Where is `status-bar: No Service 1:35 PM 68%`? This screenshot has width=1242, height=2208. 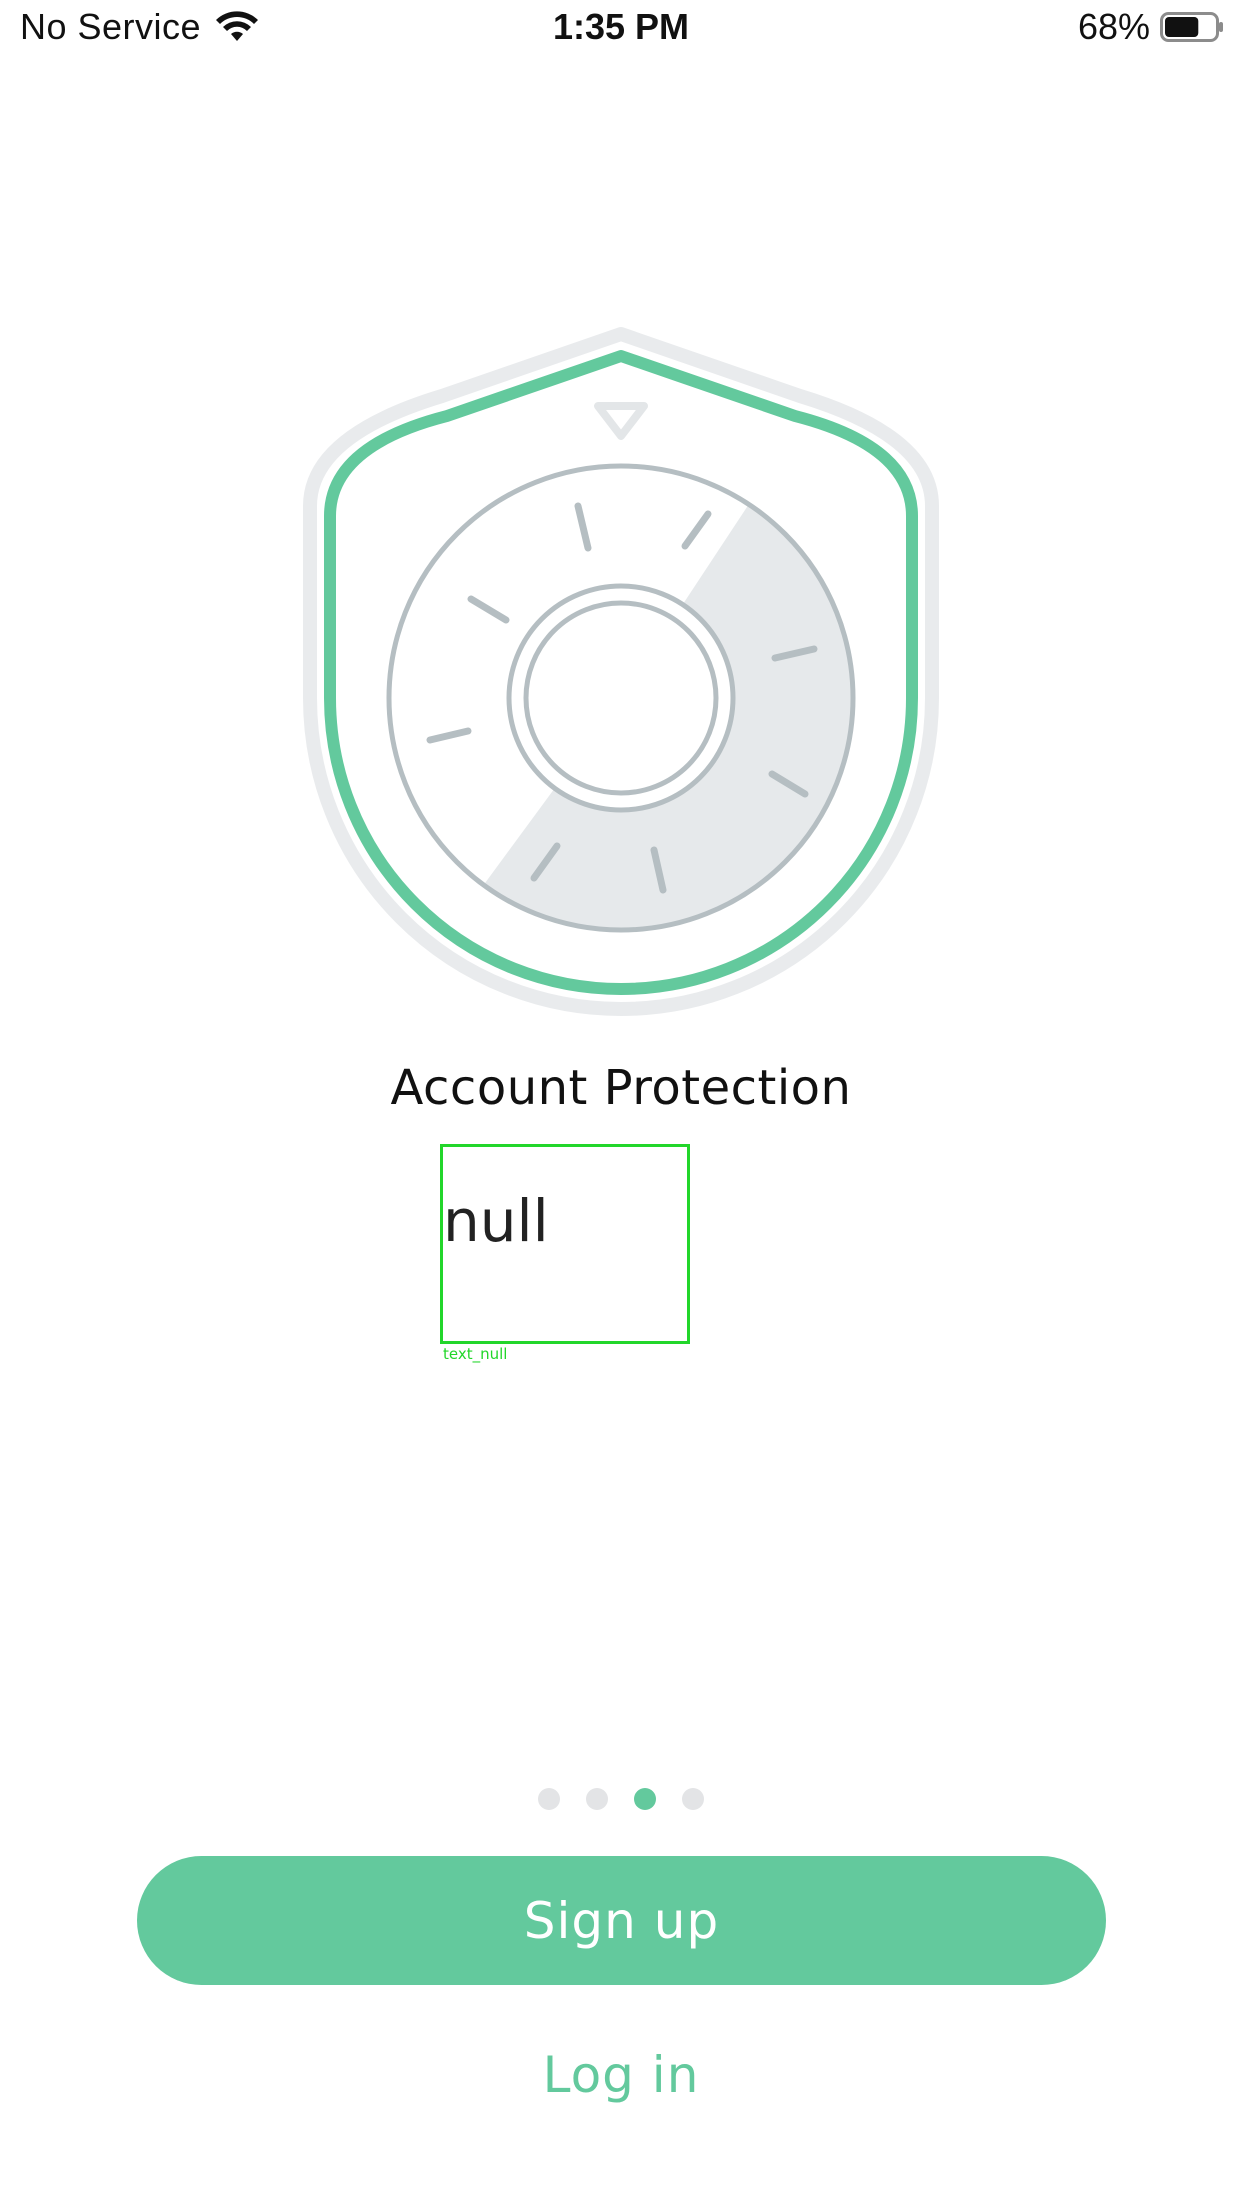
status-bar: No Service 1:35 PM 68% is located at coordinates (621, 32).